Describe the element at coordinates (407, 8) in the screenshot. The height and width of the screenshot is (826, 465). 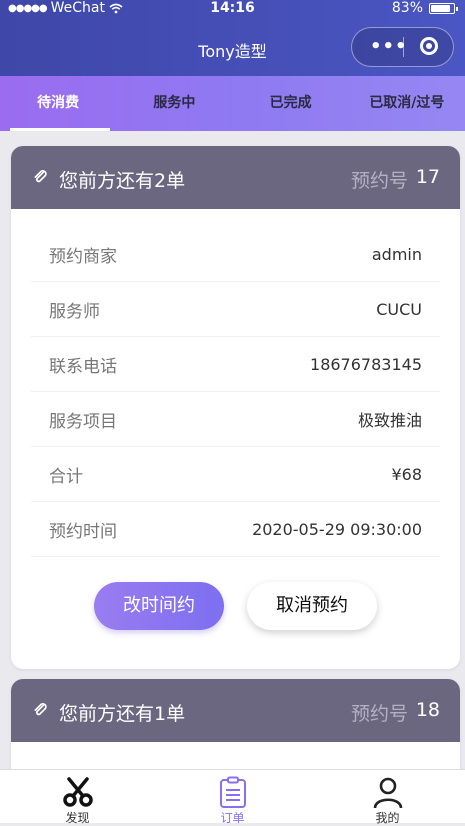
I see `battery-percent: 83%` at that location.